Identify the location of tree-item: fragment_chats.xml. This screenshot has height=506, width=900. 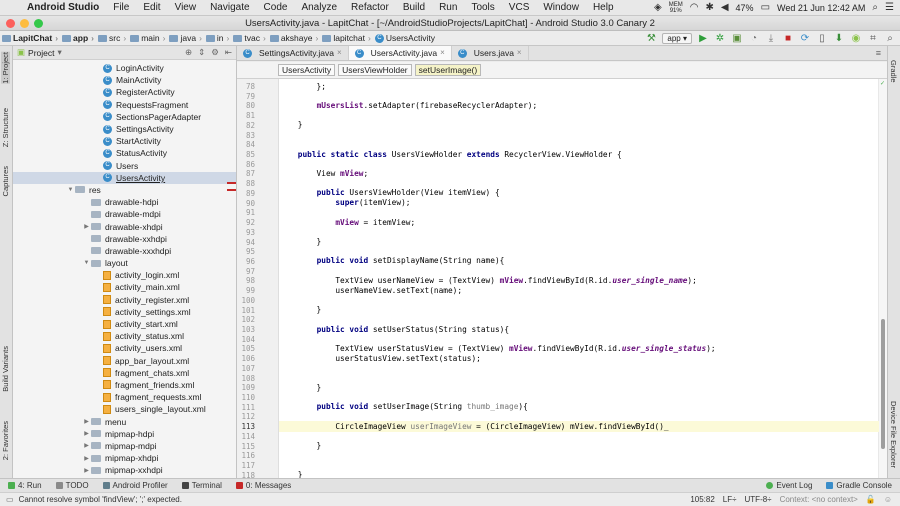
(124, 373).